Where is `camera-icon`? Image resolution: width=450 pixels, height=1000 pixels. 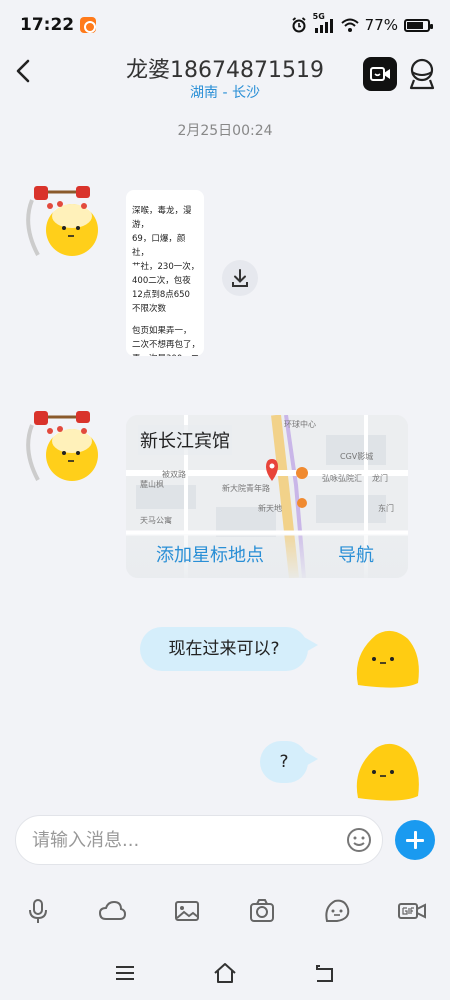
camera-icon is located at coordinates (262, 911).